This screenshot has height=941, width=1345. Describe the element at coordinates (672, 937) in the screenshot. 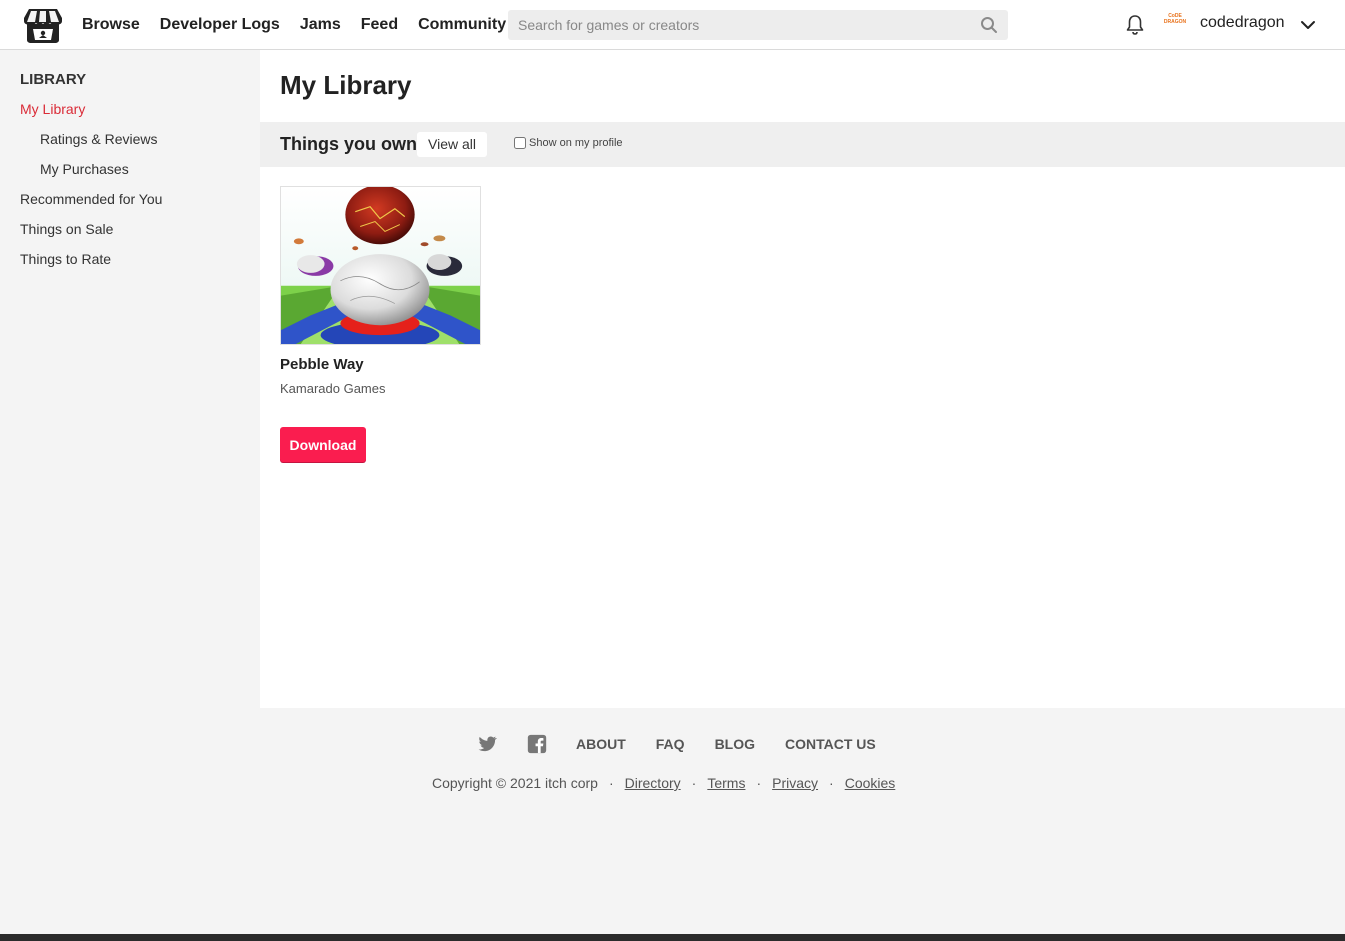

I see `window-bottom-edge` at that location.